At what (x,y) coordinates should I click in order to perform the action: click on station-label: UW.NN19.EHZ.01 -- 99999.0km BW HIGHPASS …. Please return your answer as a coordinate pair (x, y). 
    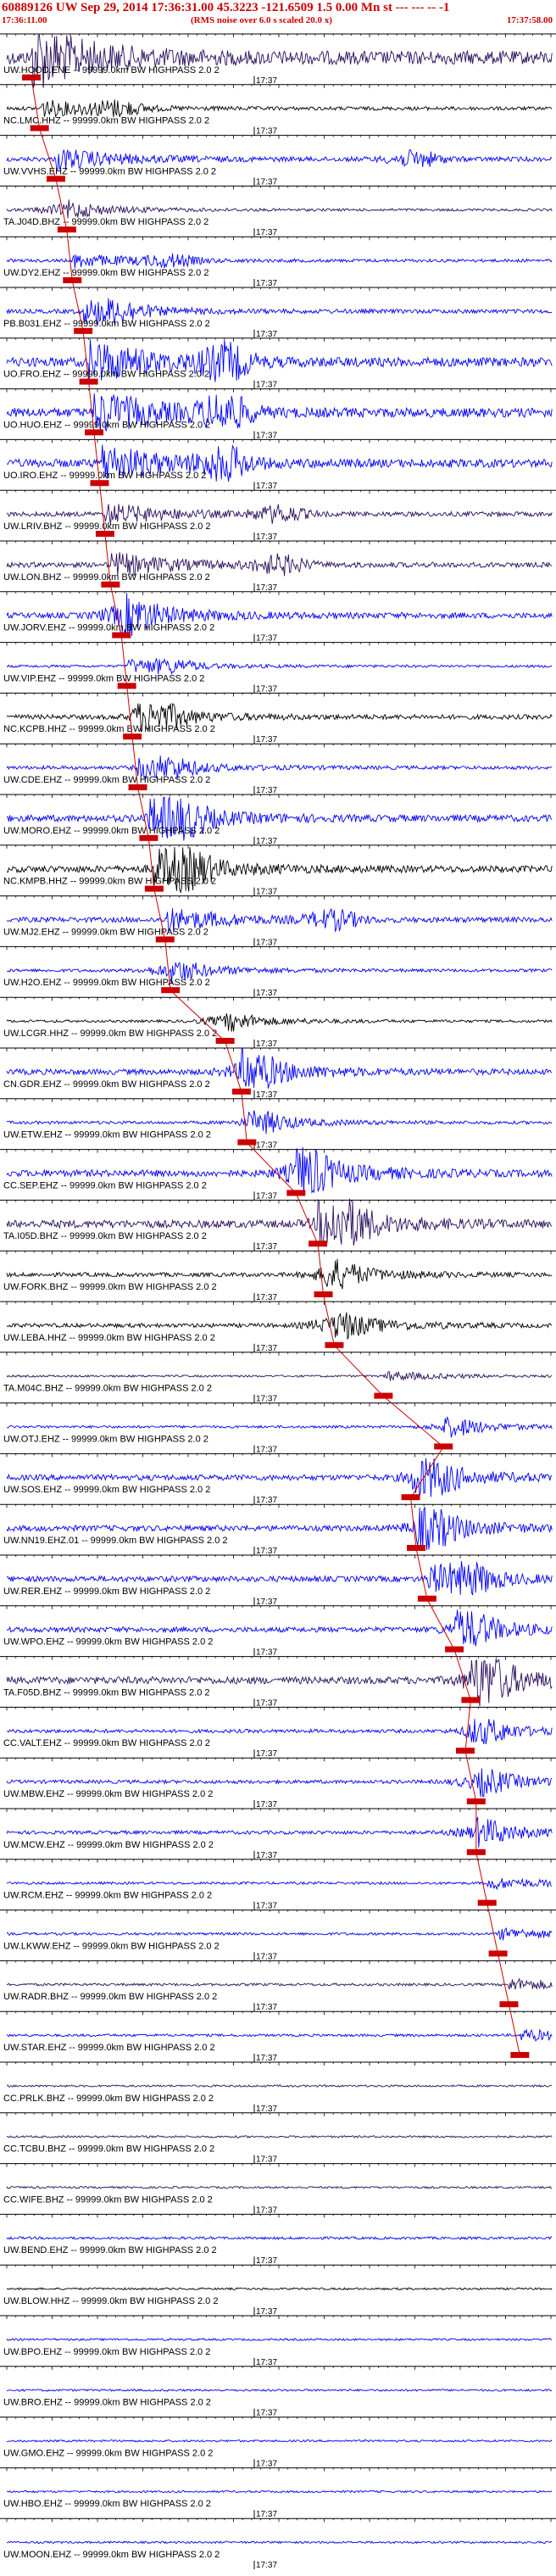
    Looking at the image, I should click on (115, 1541).